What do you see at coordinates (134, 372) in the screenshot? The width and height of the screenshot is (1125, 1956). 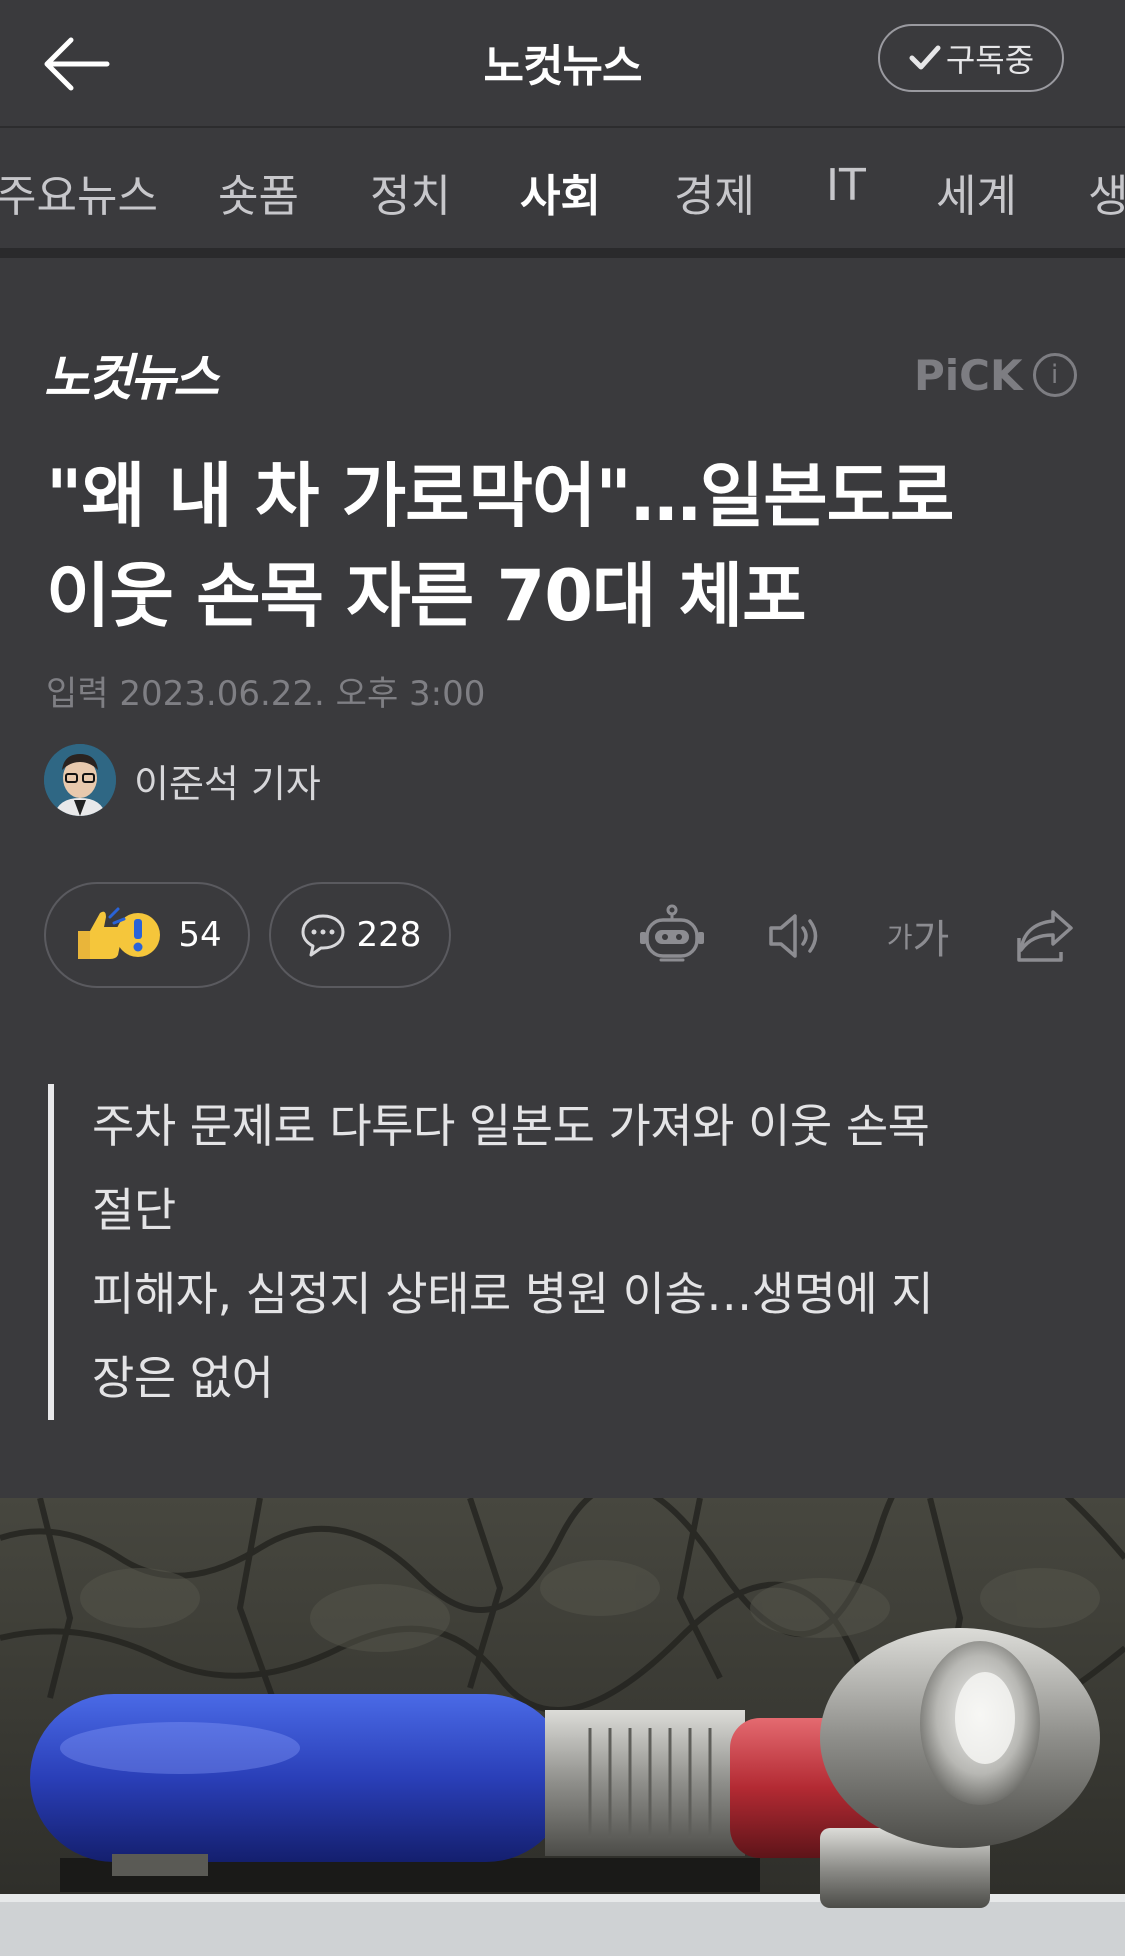 I see `press-logo: 노컷뉴스` at bounding box center [134, 372].